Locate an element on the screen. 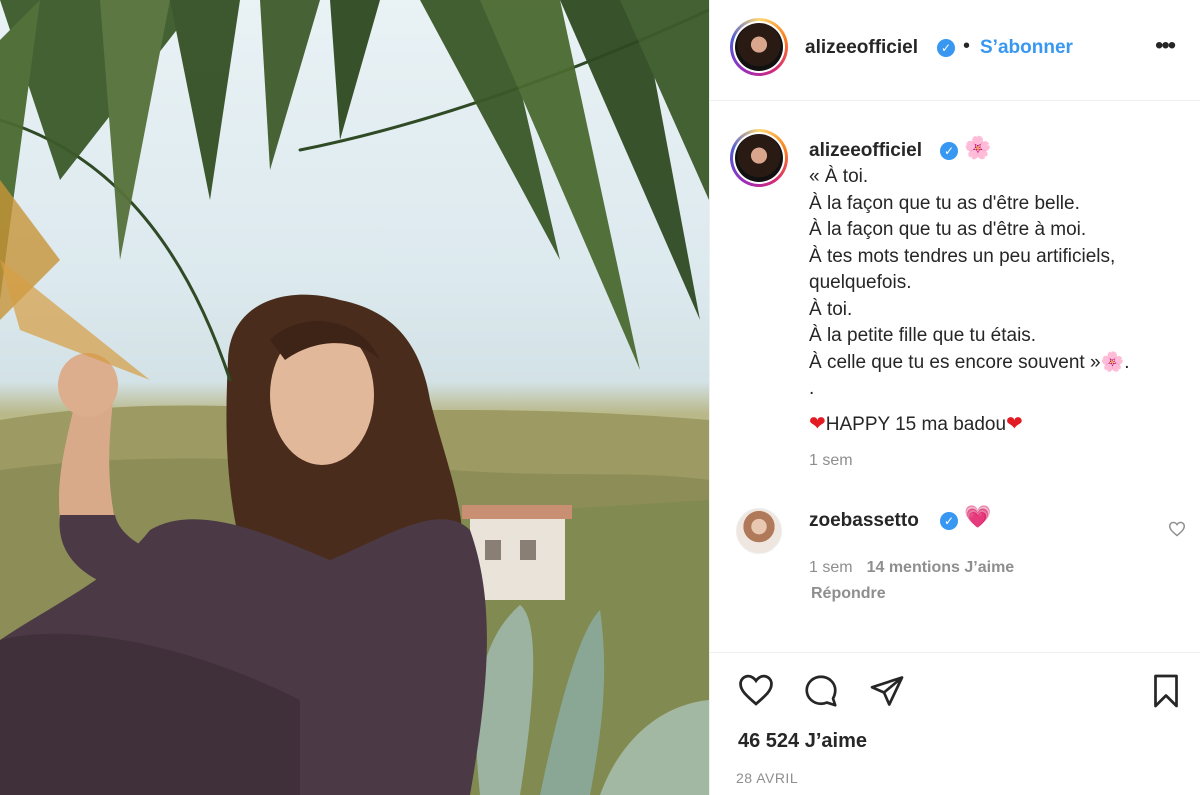  commenter-username: zoebassetto is located at coordinates (864, 521).